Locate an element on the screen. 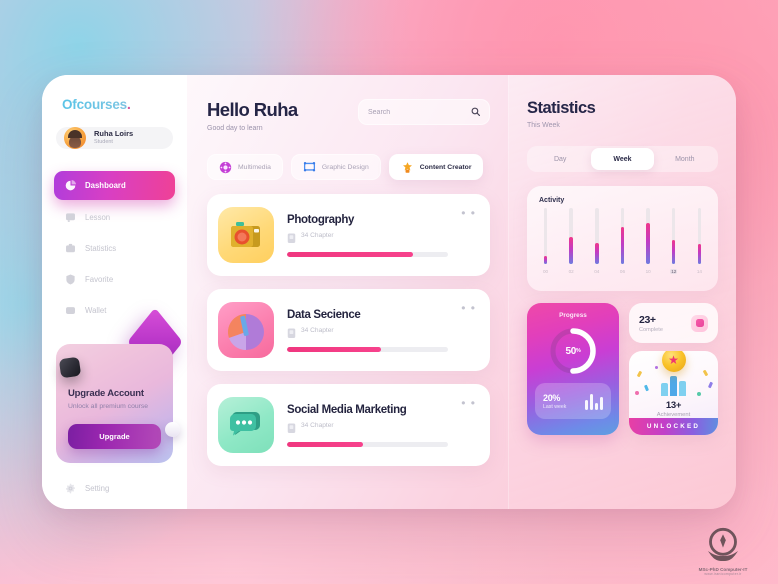 The image size is (778, 584). activity-card: Activity 00 02 04 06 10 12 14 is located at coordinates (622, 238).